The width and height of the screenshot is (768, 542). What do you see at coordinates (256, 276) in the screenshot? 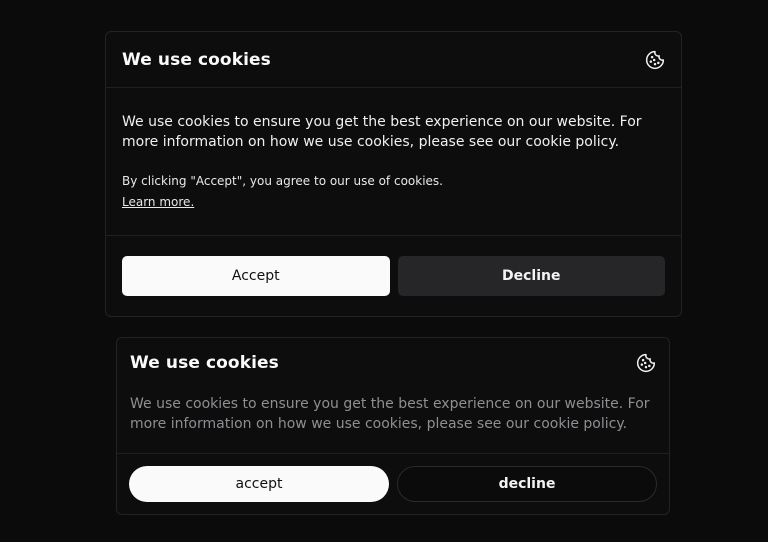
I see `accept-button: Accept` at bounding box center [256, 276].